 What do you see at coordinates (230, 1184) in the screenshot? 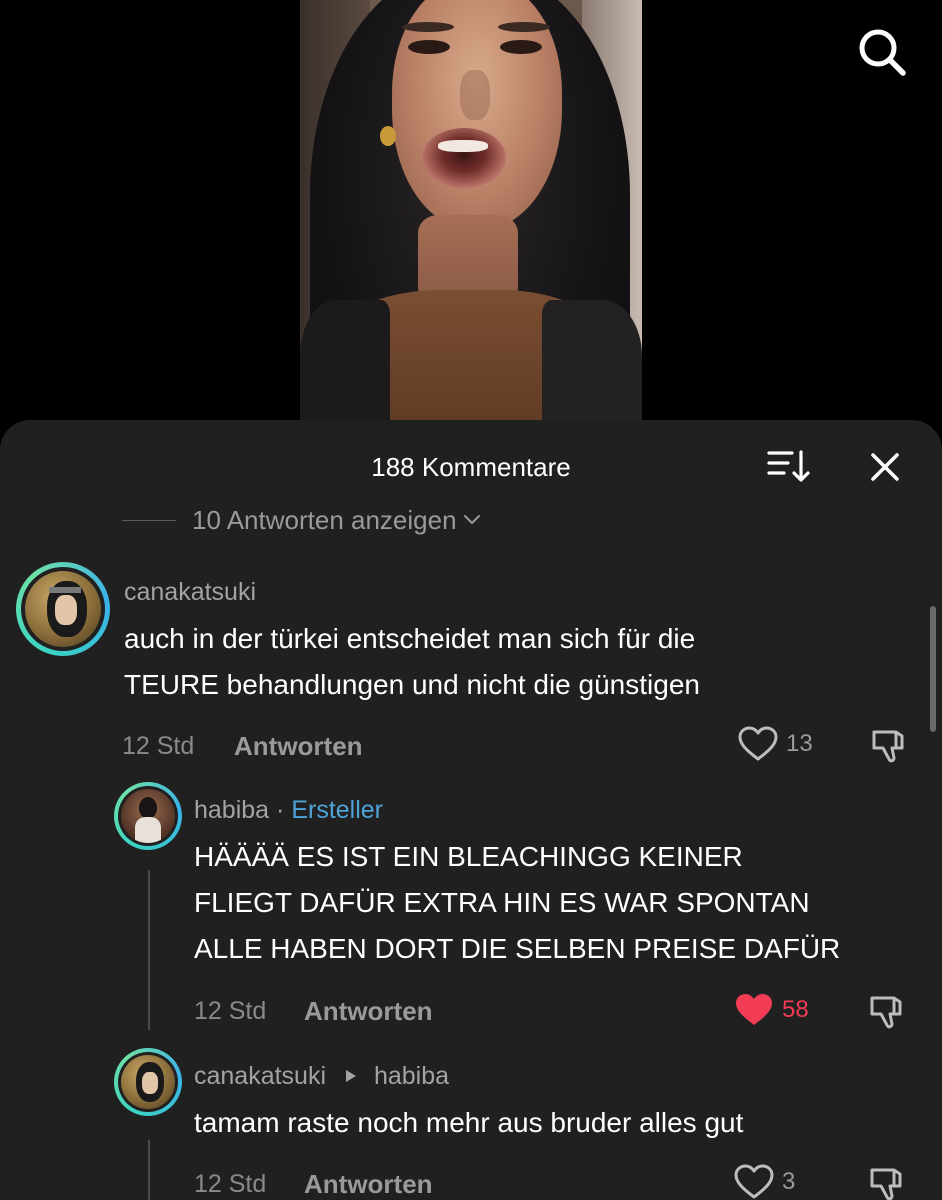
I see `reply-time: 12 Std` at bounding box center [230, 1184].